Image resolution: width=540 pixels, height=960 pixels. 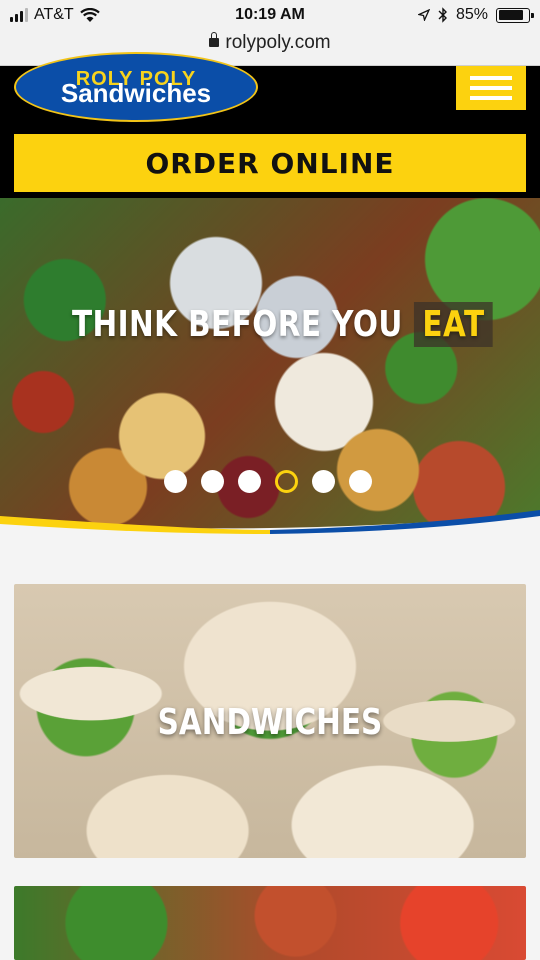 What do you see at coordinates (270, 923) in the screenshot?
I see `category-card-next` at bounding box center [270, 923].